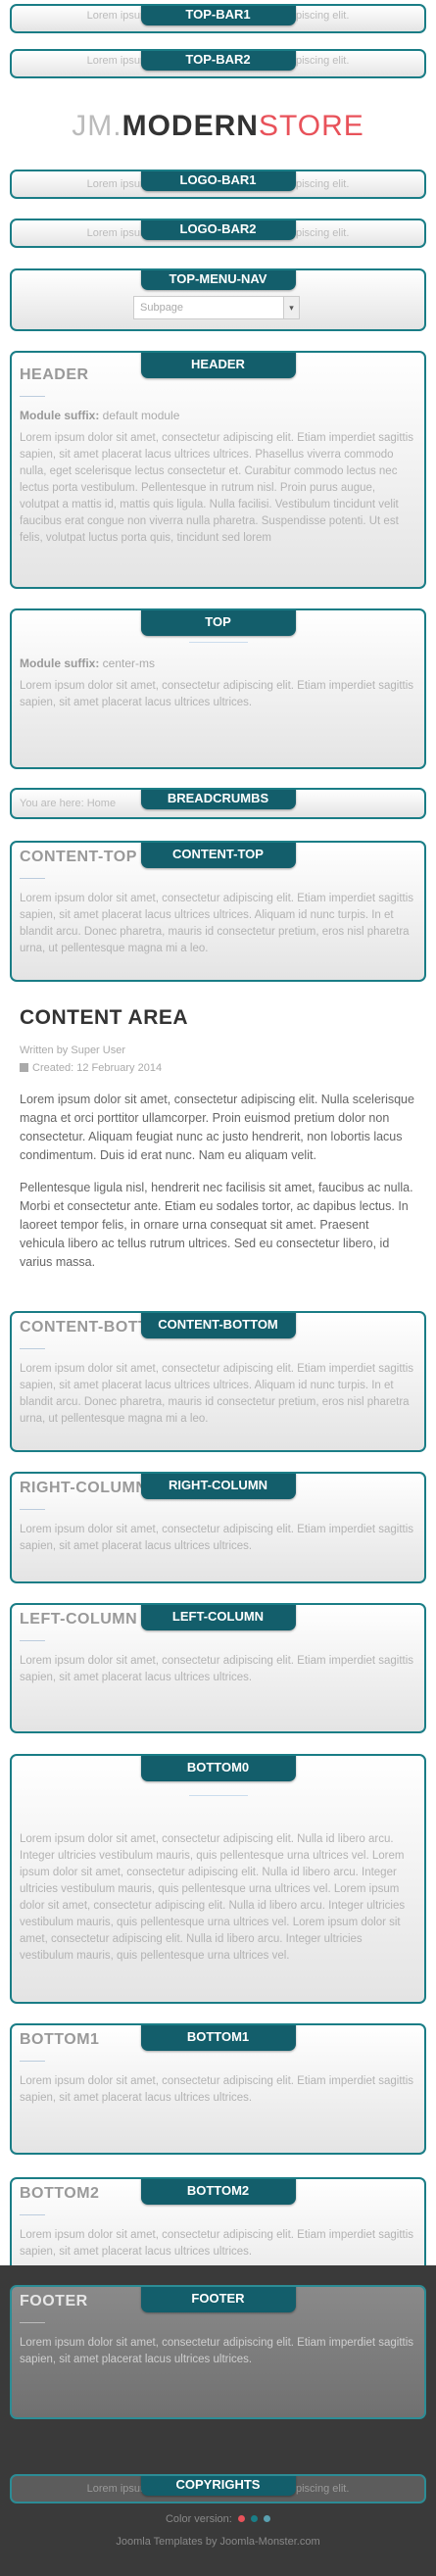 The height and width of the screenshot is (2576, 436). What do you see at coordinates (88, 663) in the screenshot?
I see `module-suffix: Module suffix: center-ms` at bounding box center [88, 663].